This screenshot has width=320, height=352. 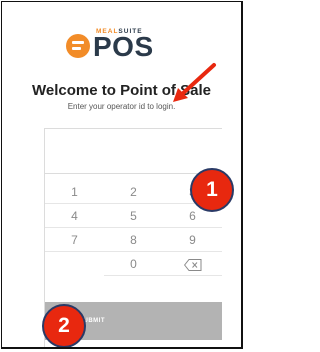 I want to click on key-8: 8, so click(x=133, y=240).